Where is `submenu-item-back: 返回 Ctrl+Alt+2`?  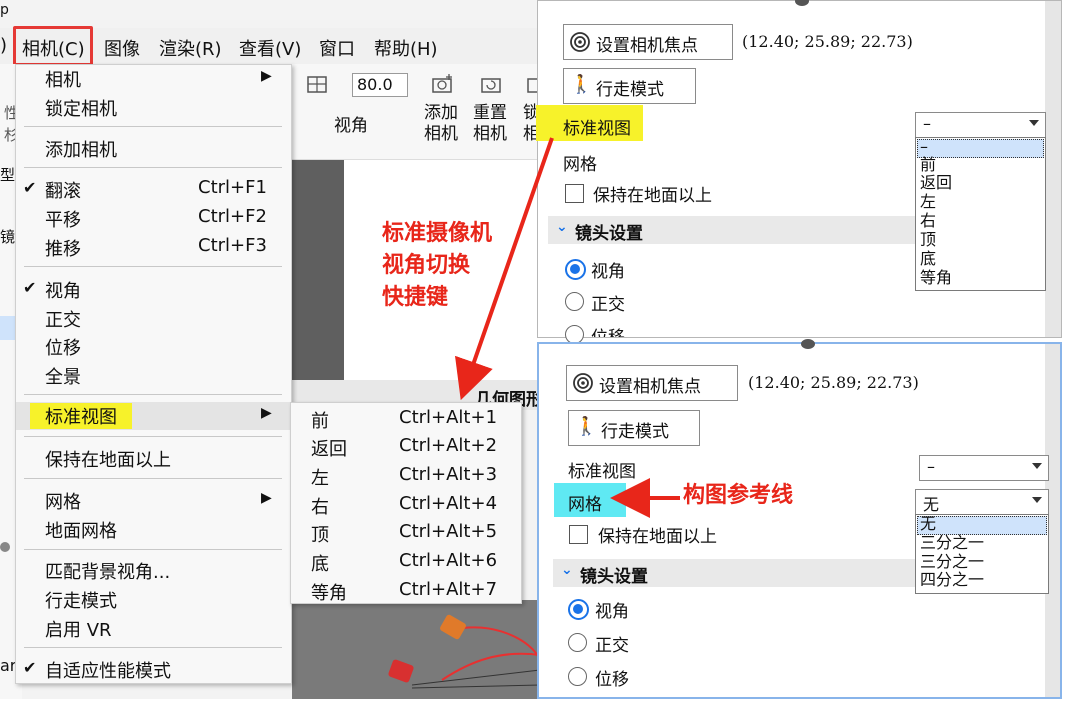 submenu-item-back: 返回 Ctrl+Alt+2 is located at coordinates (406, 448).